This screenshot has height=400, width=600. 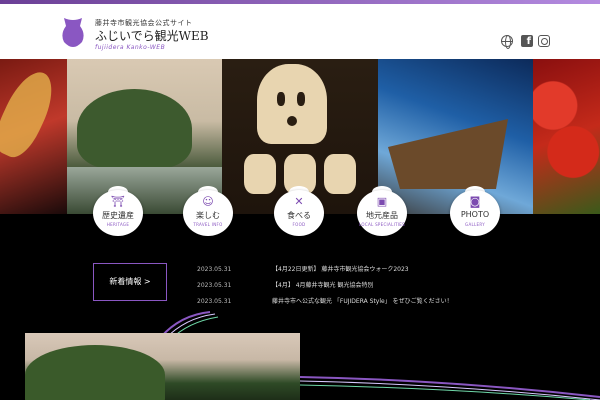 What do you see at coordinates (118, 201) in the screenshot?
I see `torii-icon: ⛩` at bounding box center [118, 201].